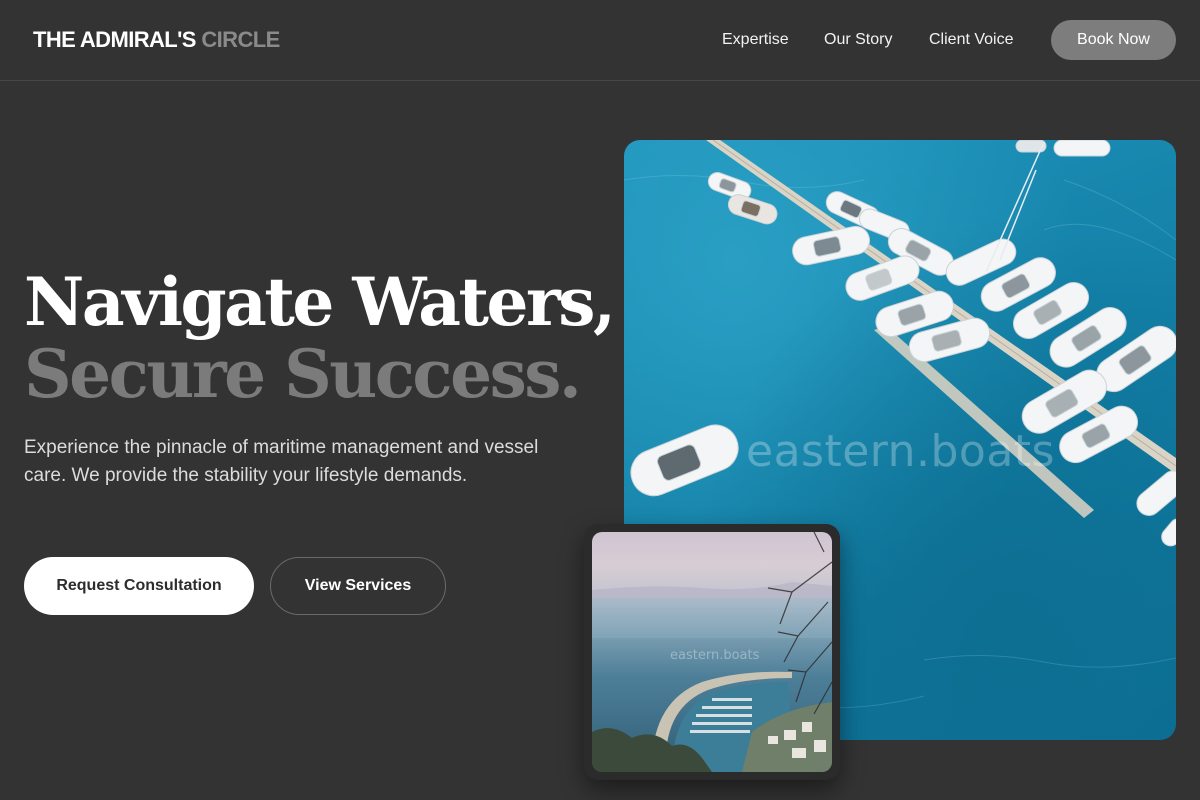 This screenshot has height=800, width=1200. What do you see at coordinates (715, 655) in the screenshot?
I see `coastal-photo-watermark: eastern.boats` at bounding box center [715, 655].